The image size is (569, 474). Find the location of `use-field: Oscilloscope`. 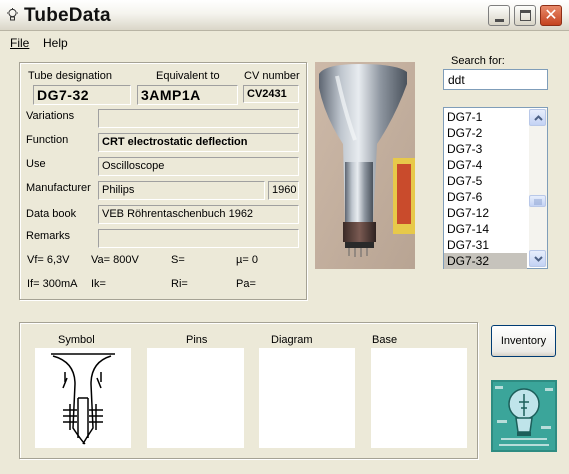

use-field: Oscilloscope is located at coordinates (198, 166).